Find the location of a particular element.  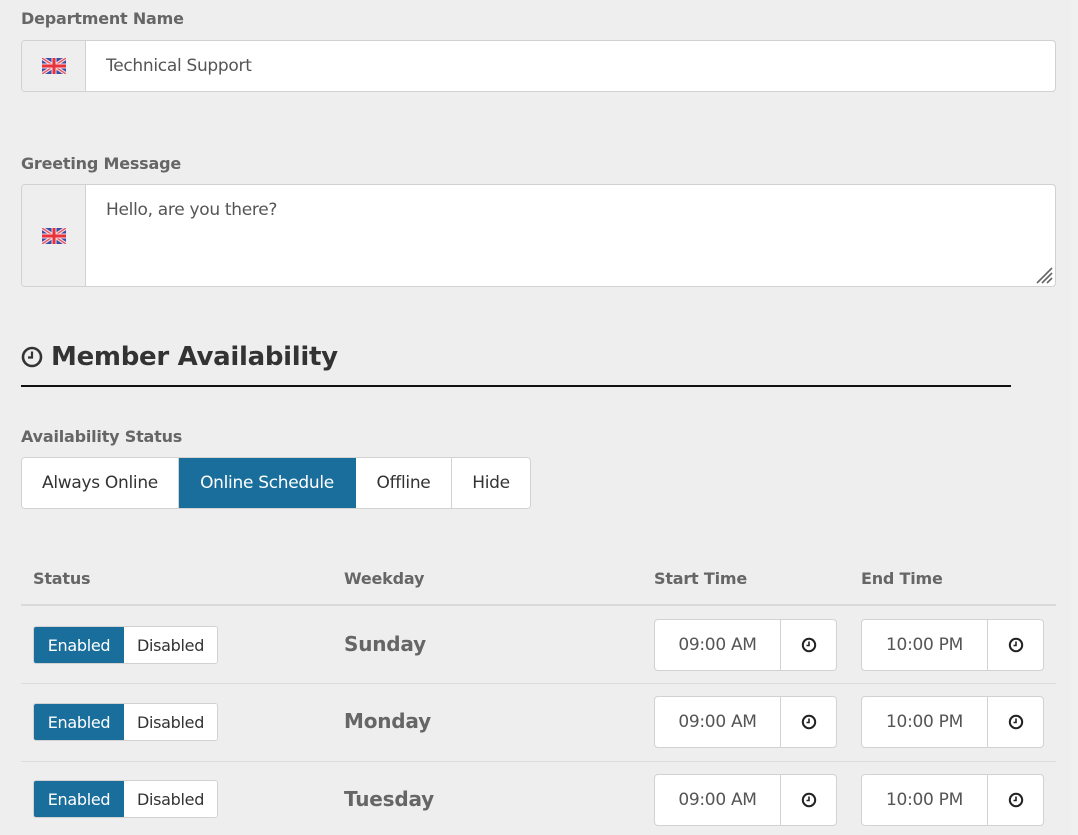

online-schedule-button: Online Schedule is located at coordinates (267, 483).